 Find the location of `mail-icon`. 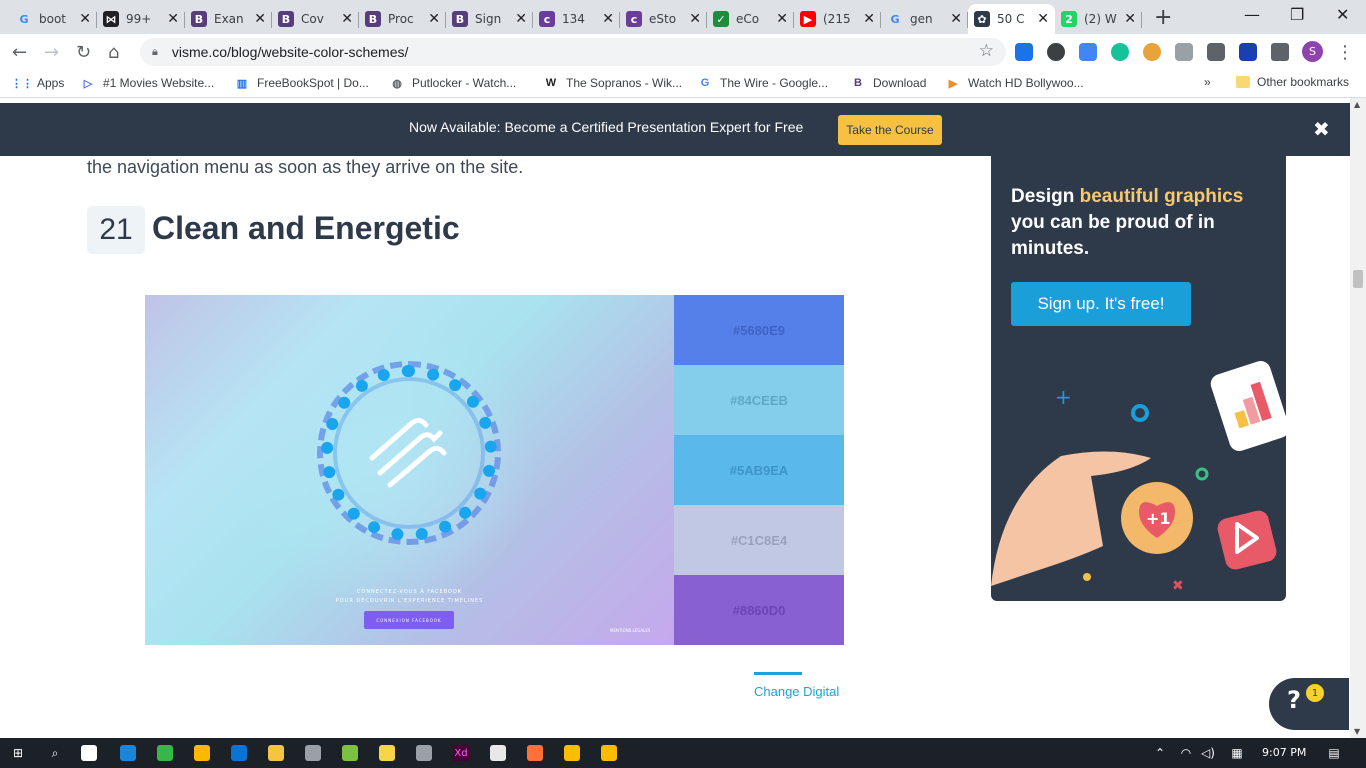

mail-icon is located at coordinates (239, 753).